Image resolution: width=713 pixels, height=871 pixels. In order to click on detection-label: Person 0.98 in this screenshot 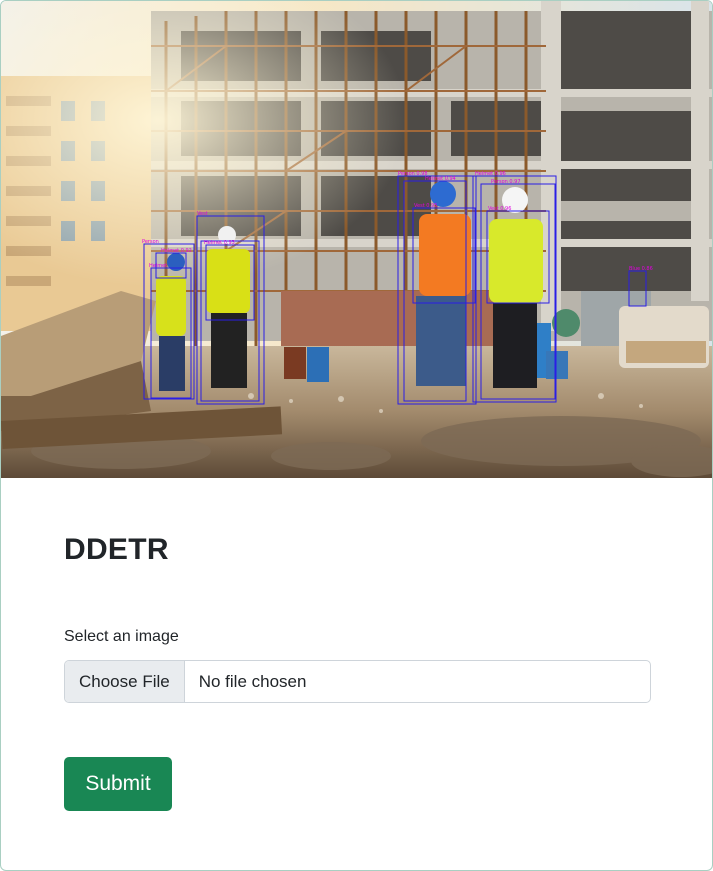, I will do `click(413, 174)`.